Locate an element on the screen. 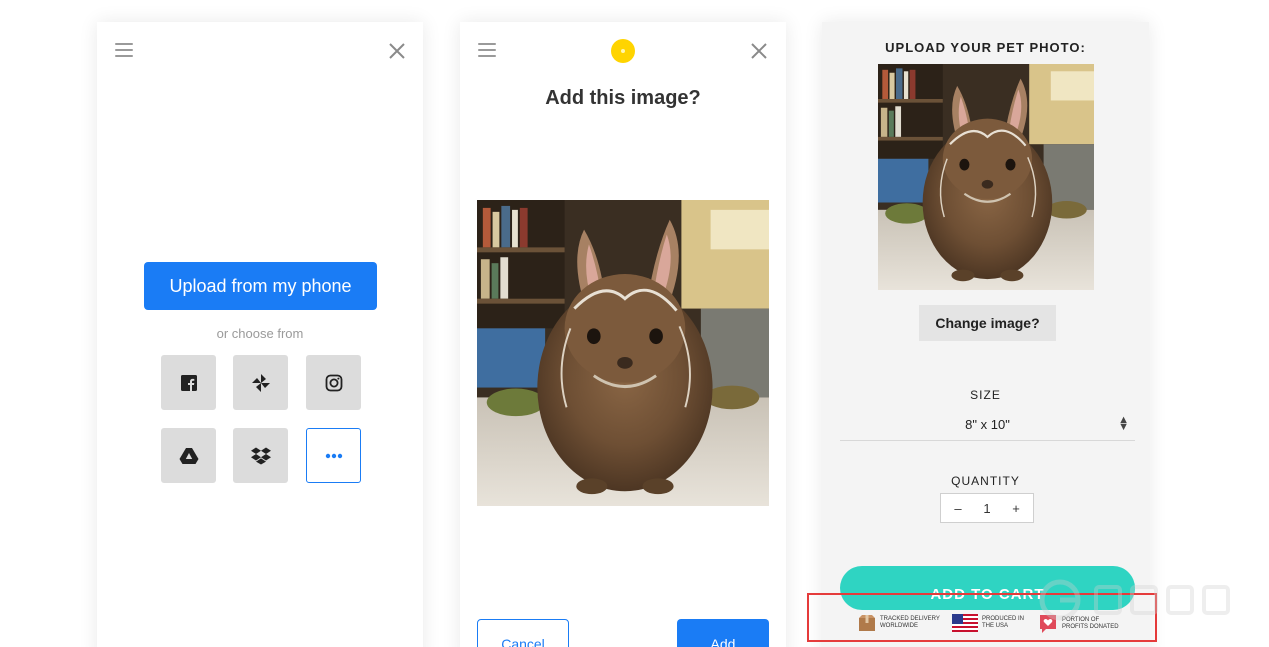 The image size is (1269, 647). google-drive-source-button is located at coordinates (188, 455).